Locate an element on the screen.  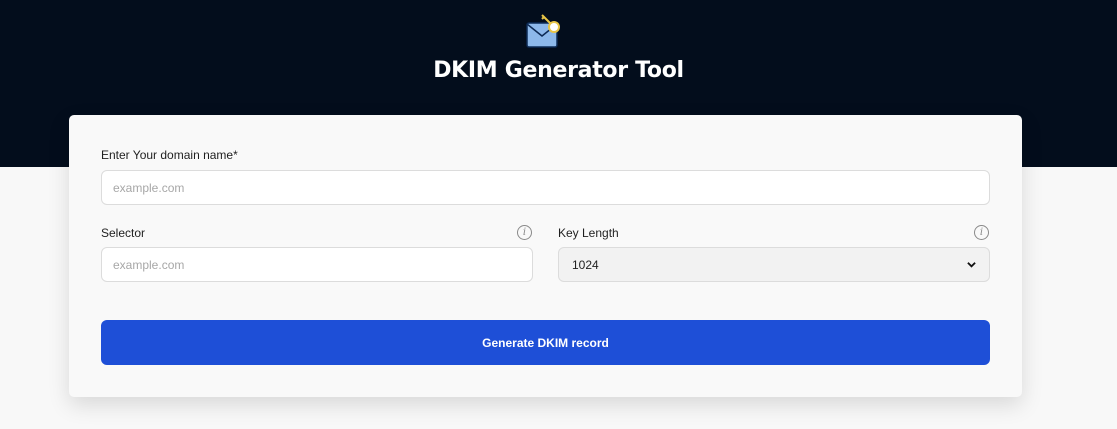
key-length-info-icon: i is located at coordinates (981, 232).